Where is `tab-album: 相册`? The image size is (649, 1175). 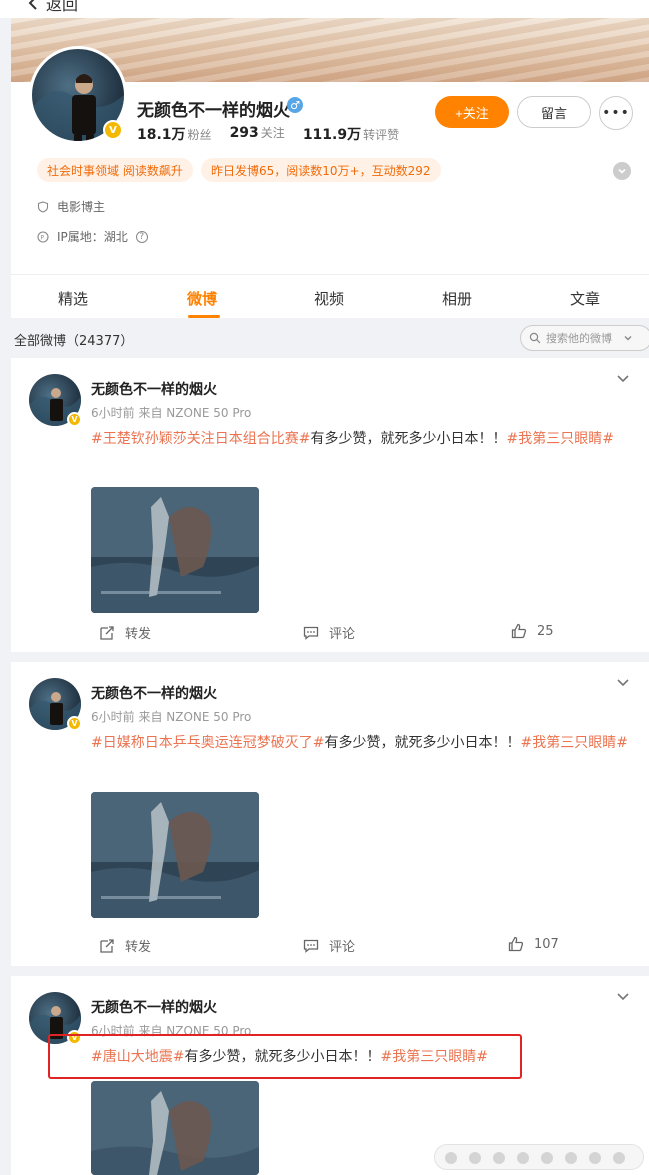
tab-album: 相册 is located at coordinates (457, 298).